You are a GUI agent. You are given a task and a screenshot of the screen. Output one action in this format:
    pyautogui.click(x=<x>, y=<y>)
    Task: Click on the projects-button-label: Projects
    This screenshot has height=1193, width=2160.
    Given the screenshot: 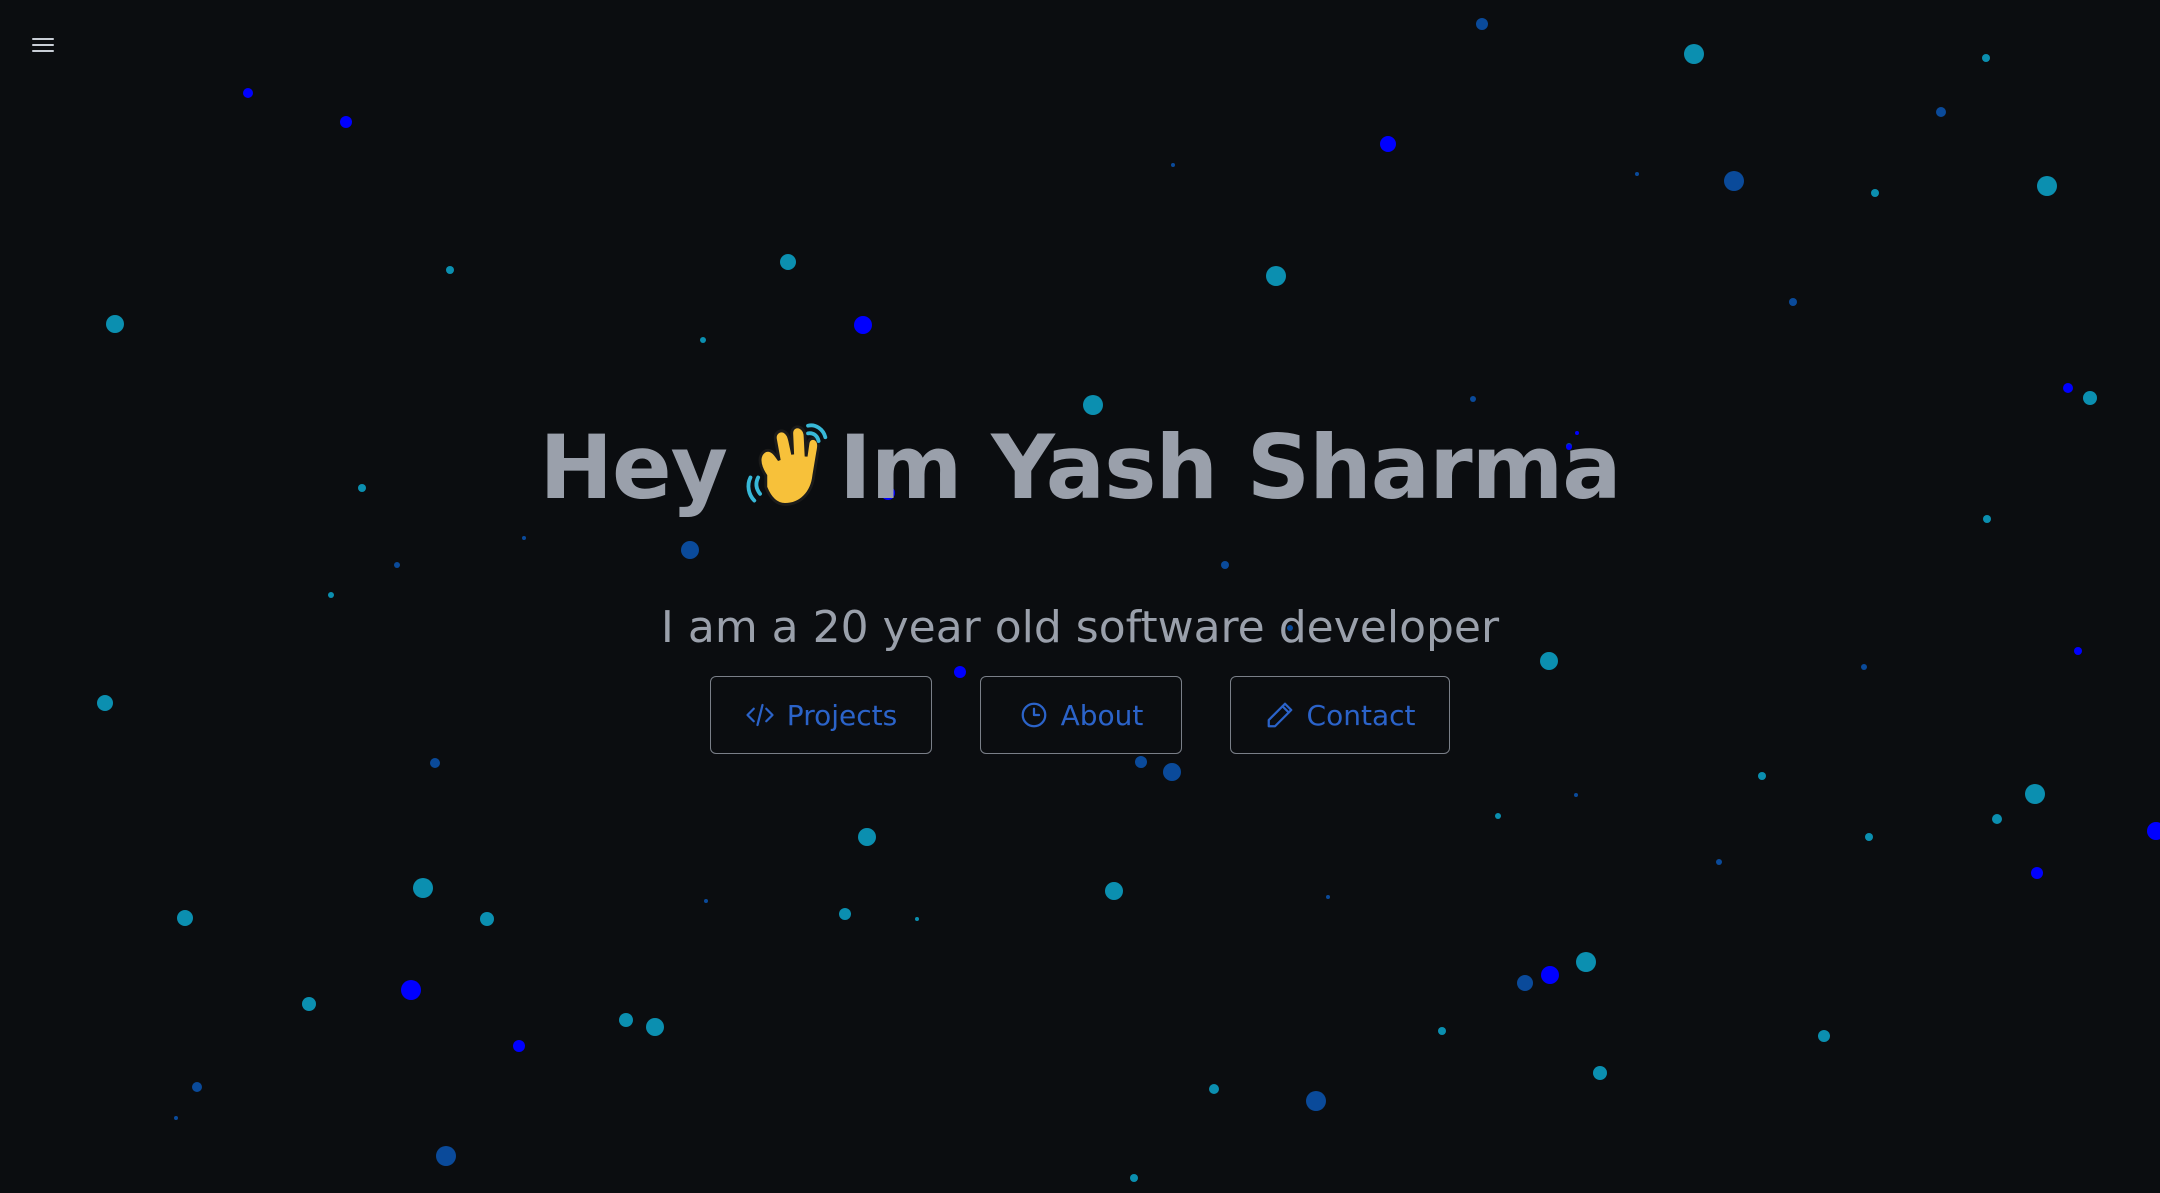 What is the action you would take?
    pyautogui.click(x=842, y=715)
    